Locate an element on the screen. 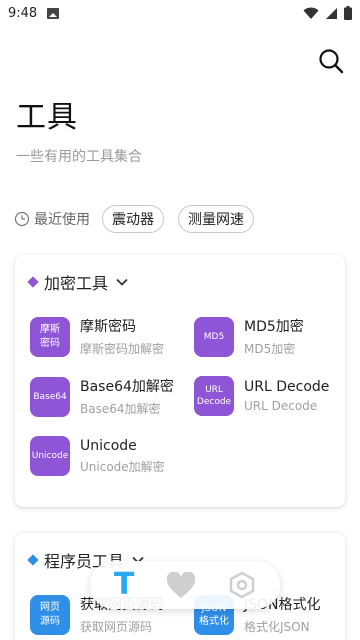 The height and width of the screenshot is (640, 360). status-bar: 9:48 is located at coordinates (180, 13).